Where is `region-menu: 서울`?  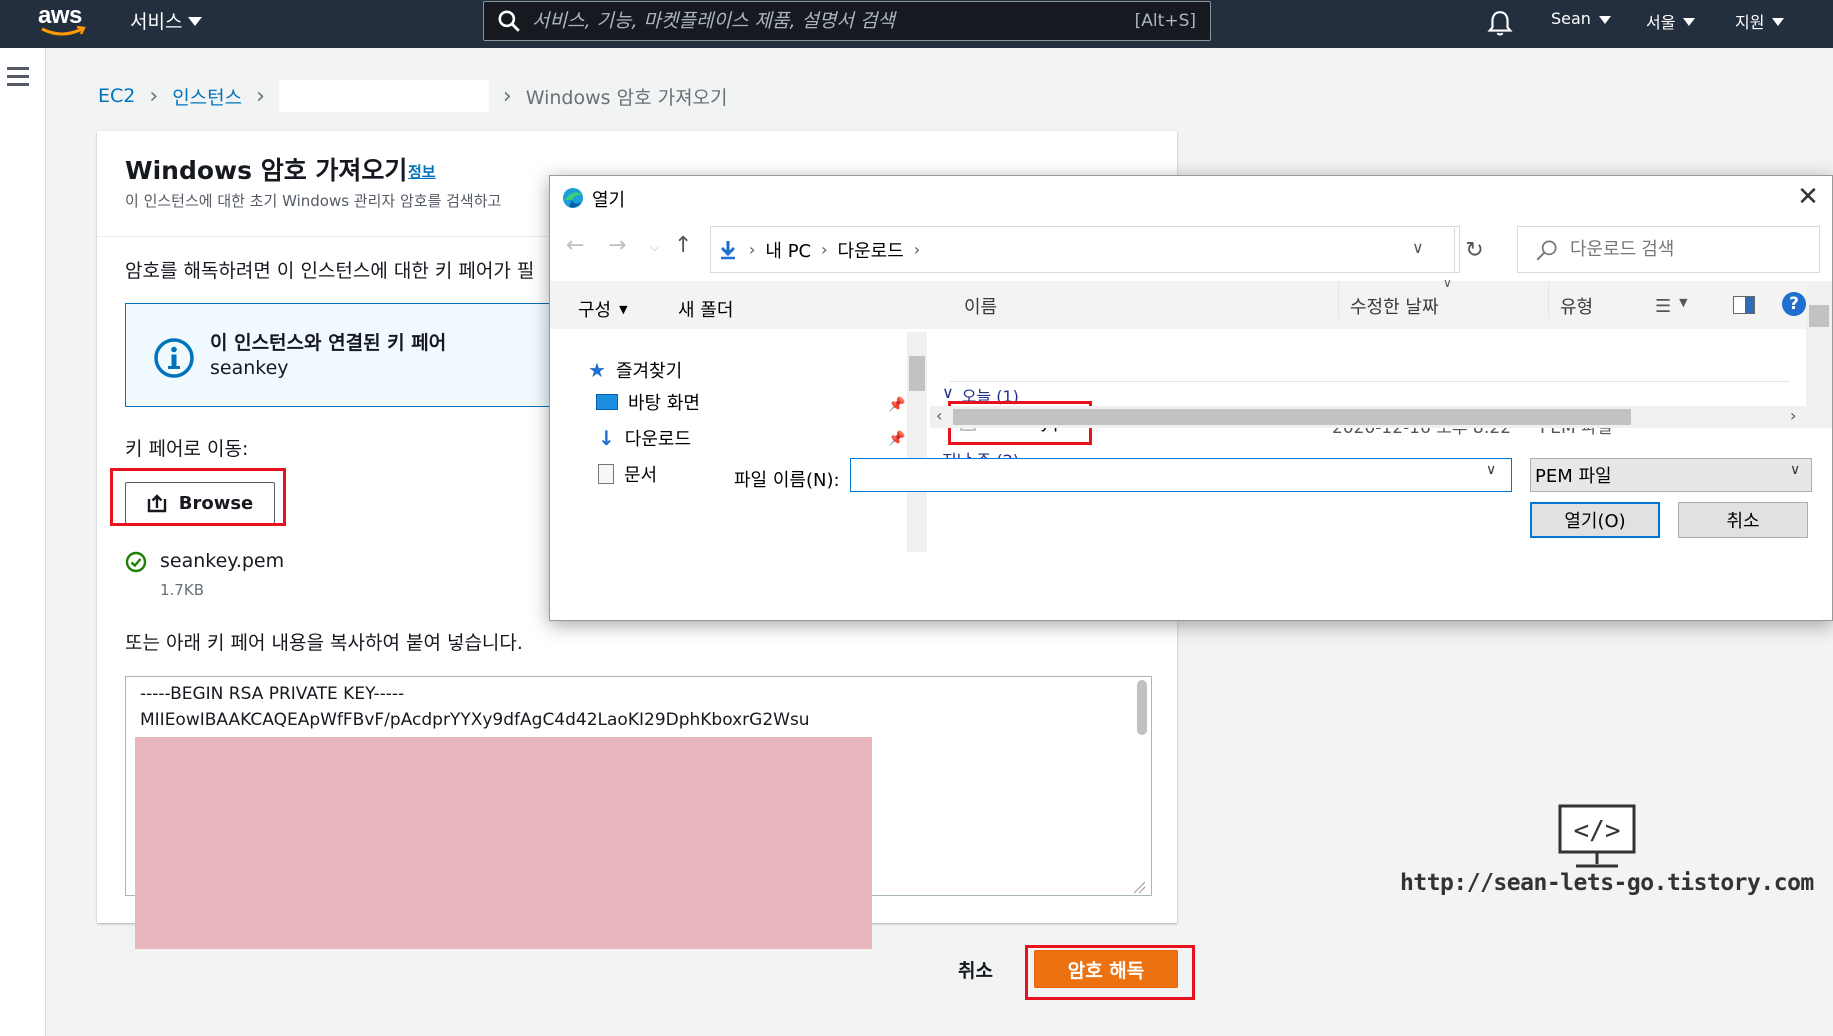 region-menu: 서울 is located at coordinates (1671, 21).